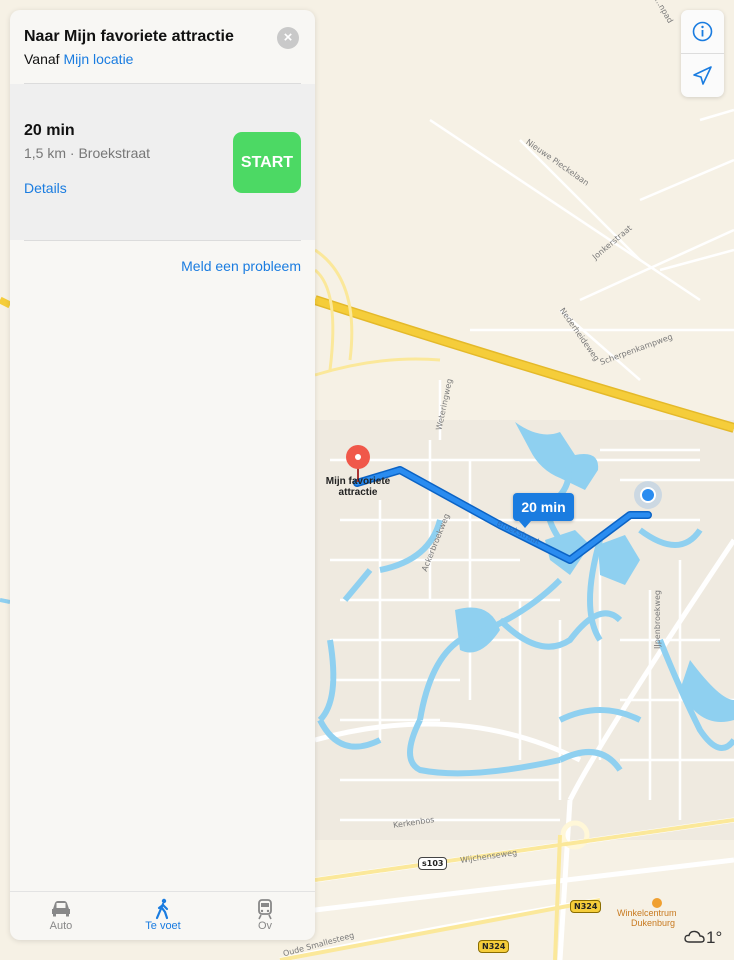 The height and width of the screenshot is (960, 734). I want to click on details-link: Details, so click(45, 188).